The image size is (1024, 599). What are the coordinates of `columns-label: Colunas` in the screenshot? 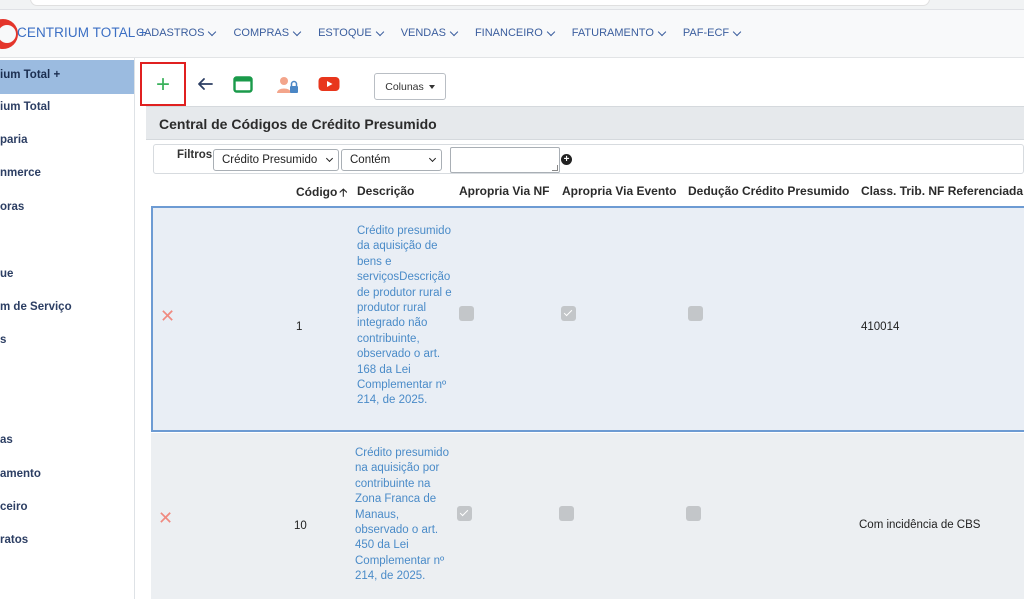 It's located at (404, 86).